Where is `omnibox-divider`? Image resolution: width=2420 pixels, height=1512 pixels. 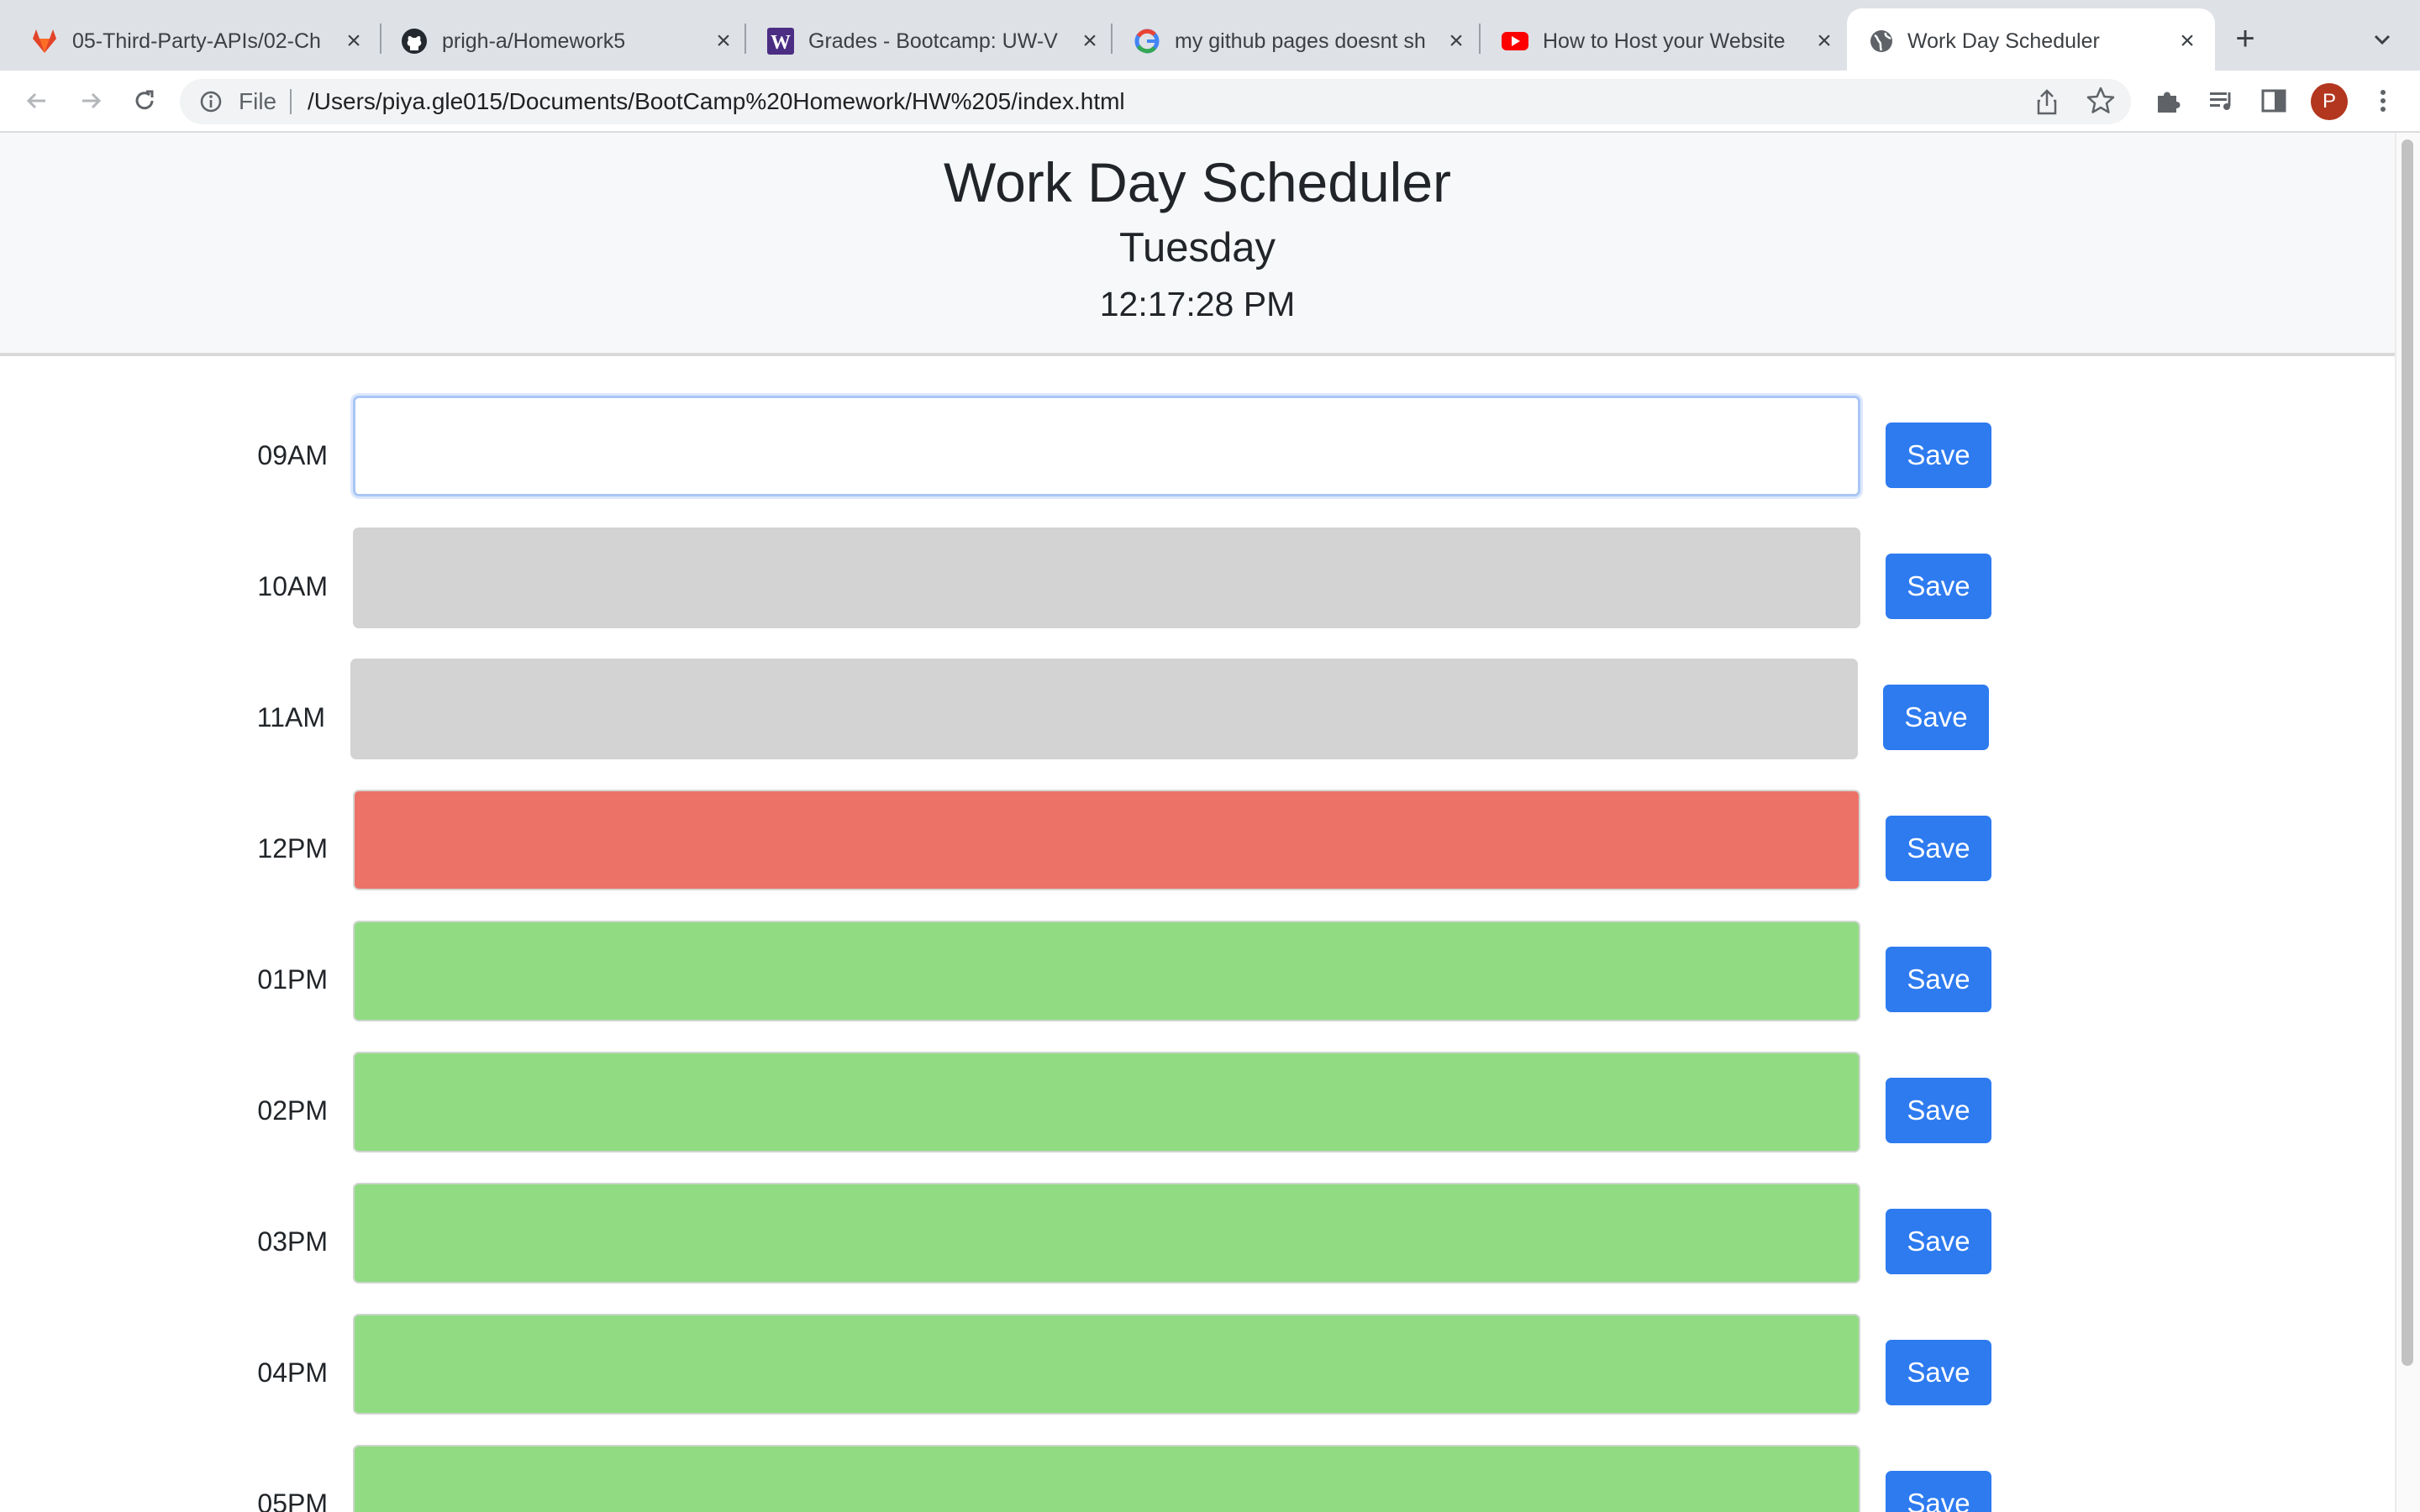
omnibox-divider is located at coordinates (291, 101).